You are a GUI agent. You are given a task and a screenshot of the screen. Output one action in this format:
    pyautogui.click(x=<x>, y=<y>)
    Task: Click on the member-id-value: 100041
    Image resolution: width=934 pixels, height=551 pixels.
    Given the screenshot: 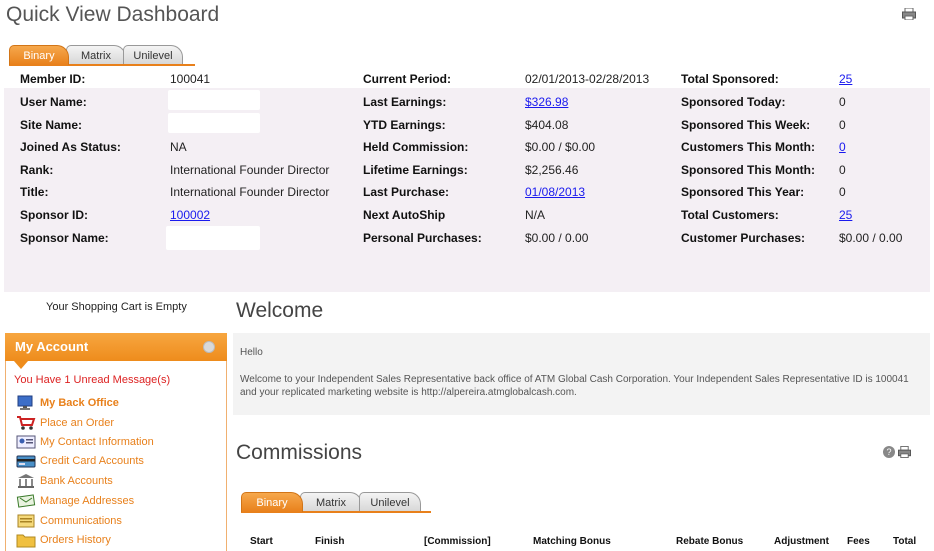 What is the action you would take?
    pyautogui.click(x=190, y=79)
    